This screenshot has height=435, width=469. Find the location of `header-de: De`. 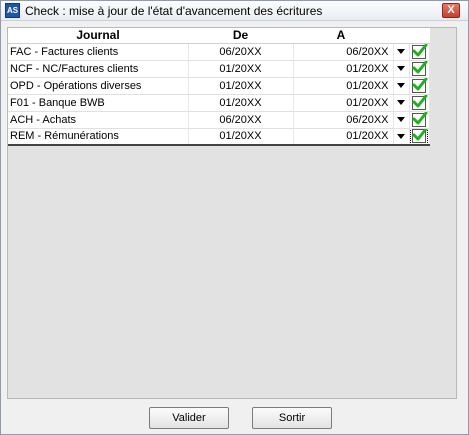

header-de: De is located at coordinates (240, 36).